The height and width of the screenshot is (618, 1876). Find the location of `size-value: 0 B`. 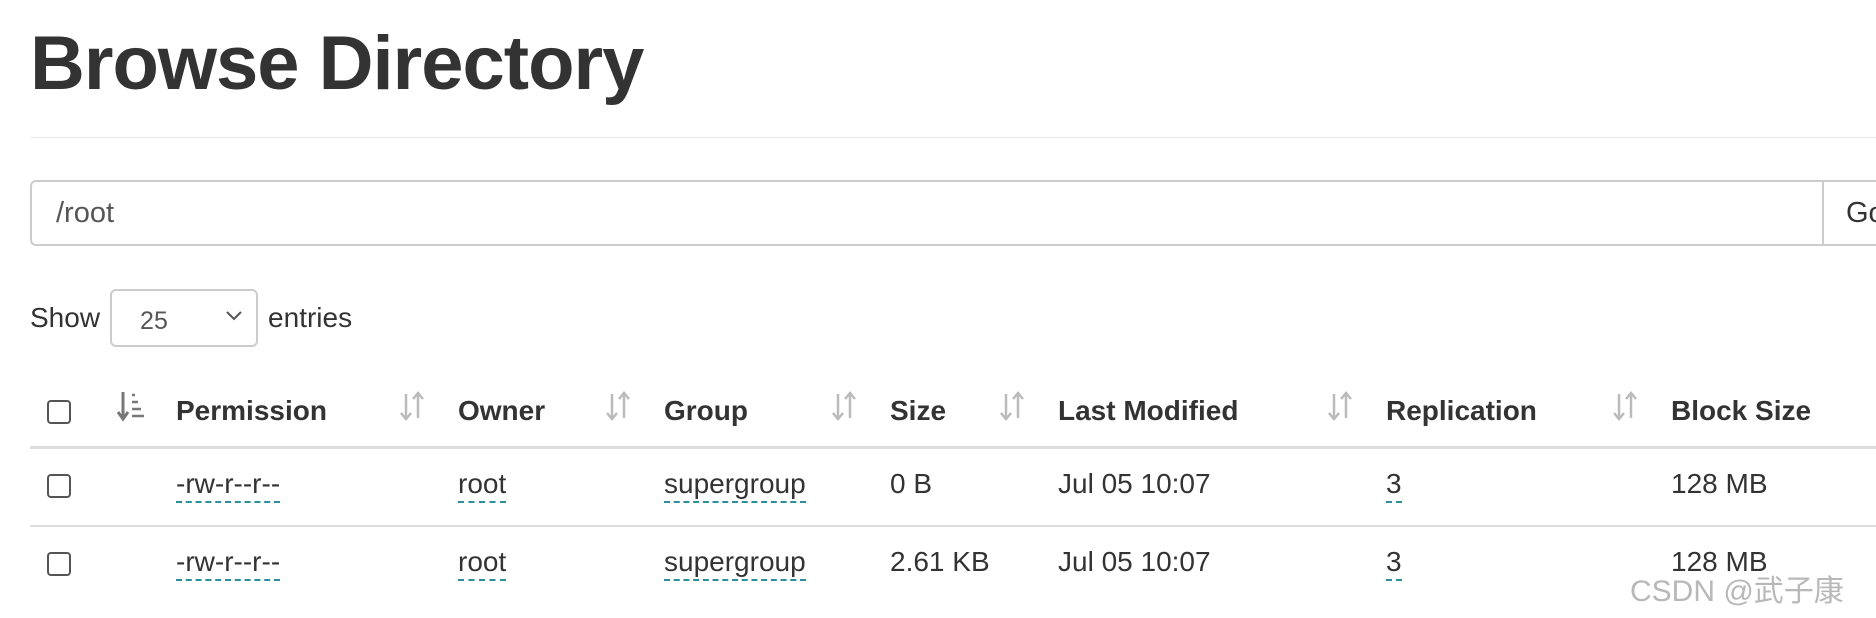

size-value: 0 B is located at coordinates (911, 483).